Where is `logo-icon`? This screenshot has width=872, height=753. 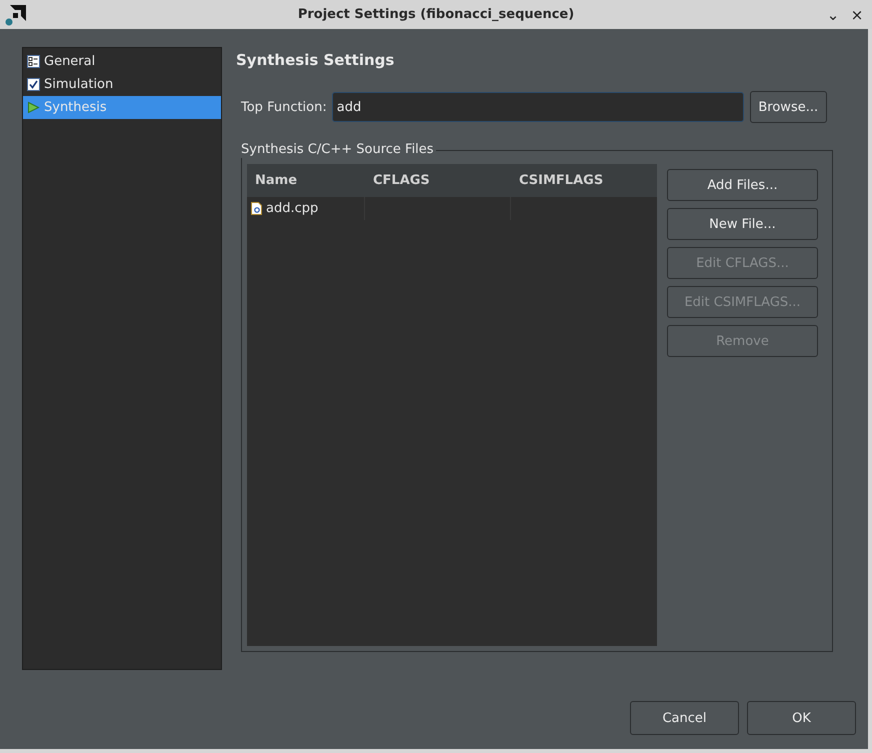
logo-icon is located at coordinates (16, 14).